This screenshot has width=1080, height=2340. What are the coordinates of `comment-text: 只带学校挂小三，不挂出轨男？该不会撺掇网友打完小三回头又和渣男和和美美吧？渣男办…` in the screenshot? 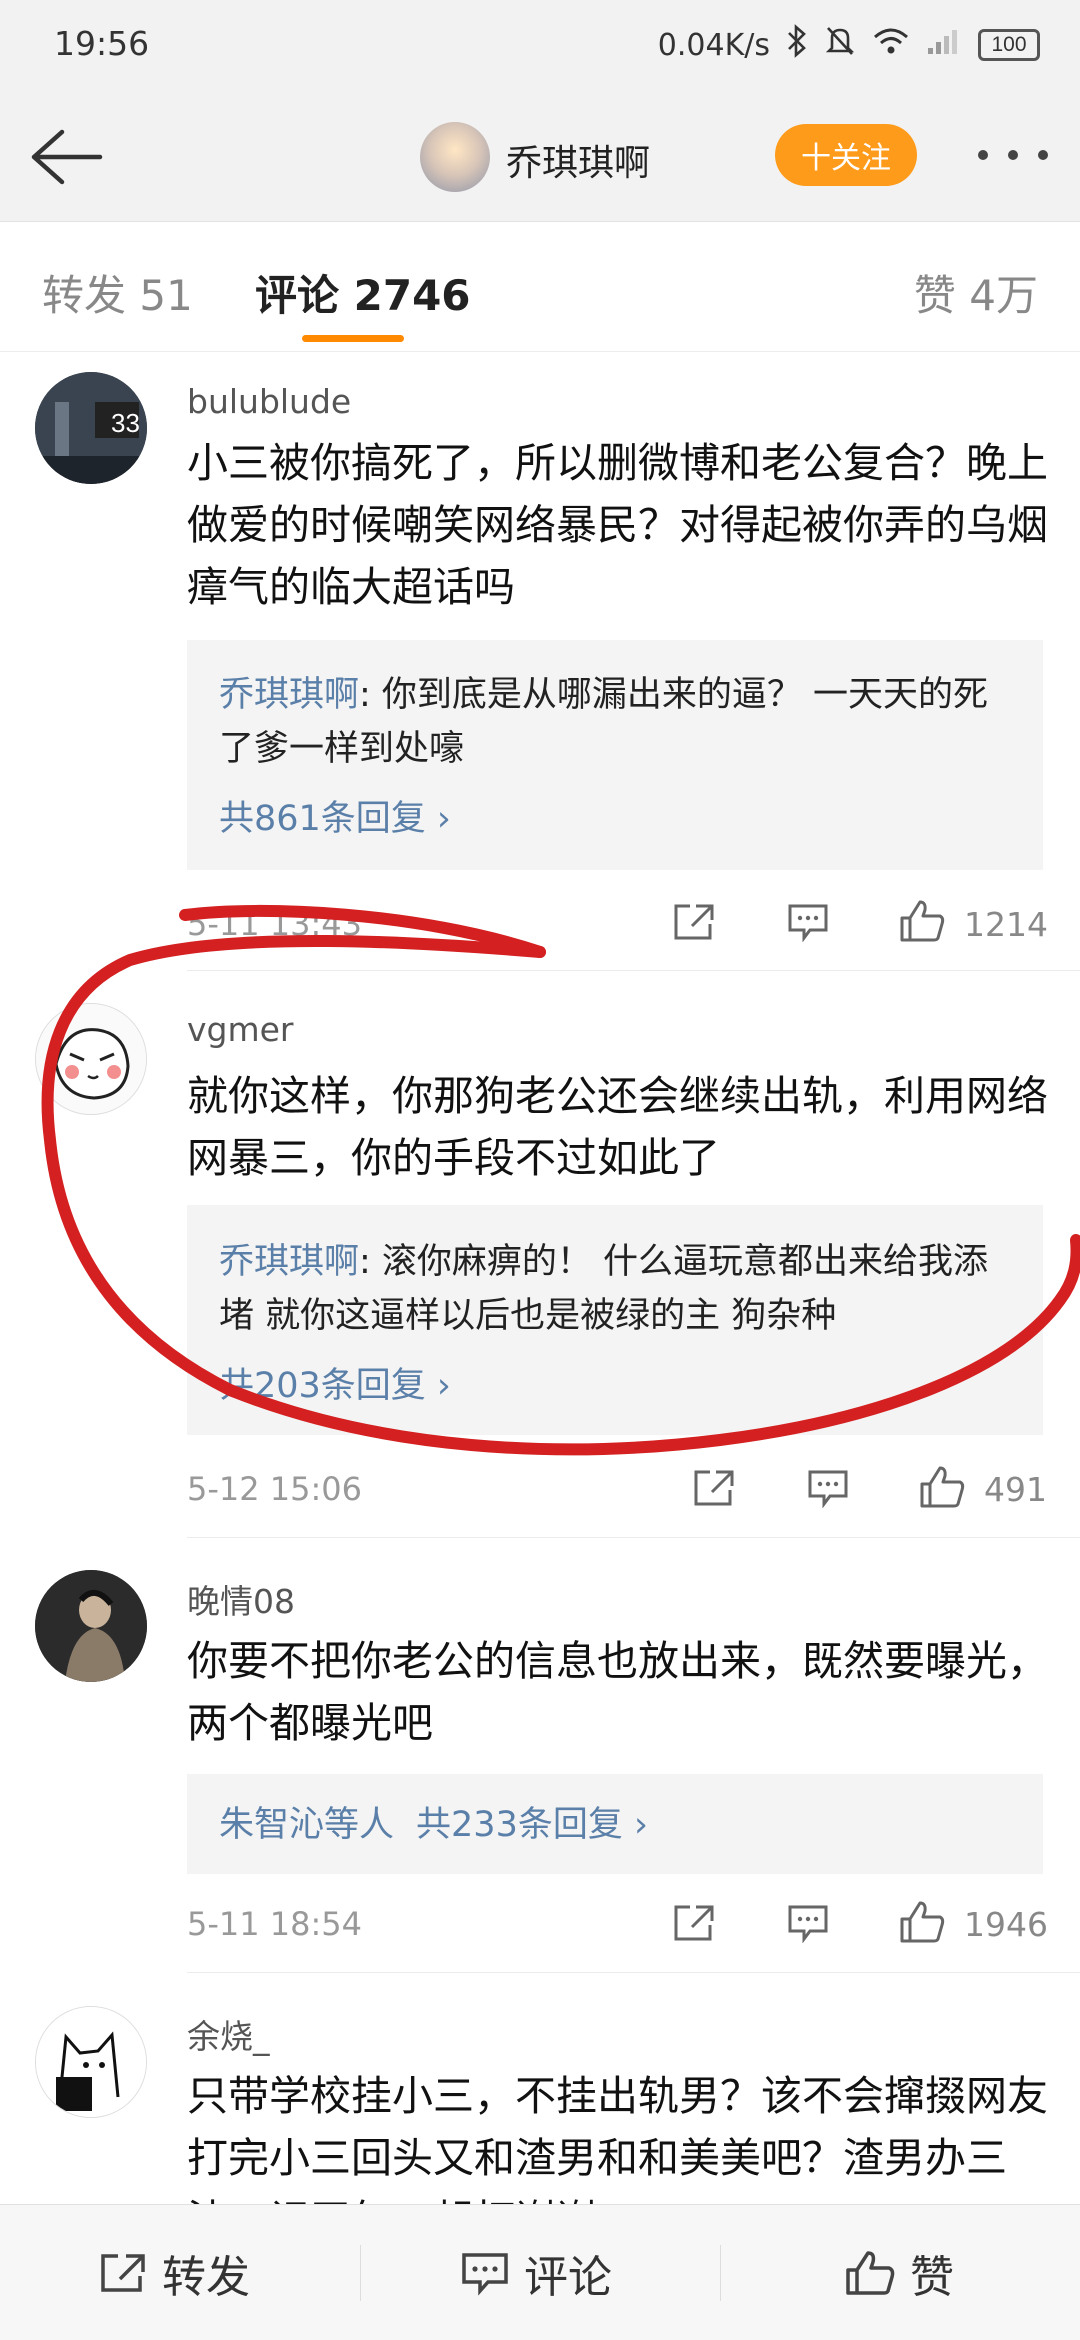 It's located at (617, 2138).